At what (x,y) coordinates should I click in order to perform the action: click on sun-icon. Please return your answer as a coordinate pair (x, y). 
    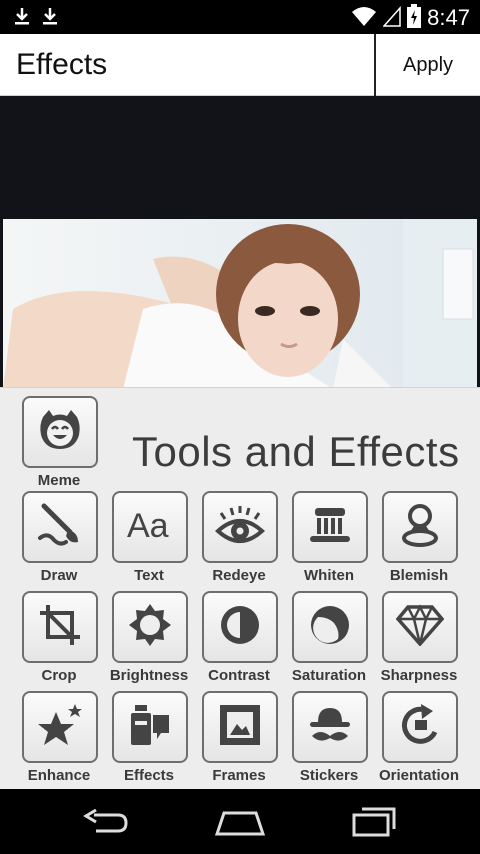
    Looking at the image, I should click on (150, 627).